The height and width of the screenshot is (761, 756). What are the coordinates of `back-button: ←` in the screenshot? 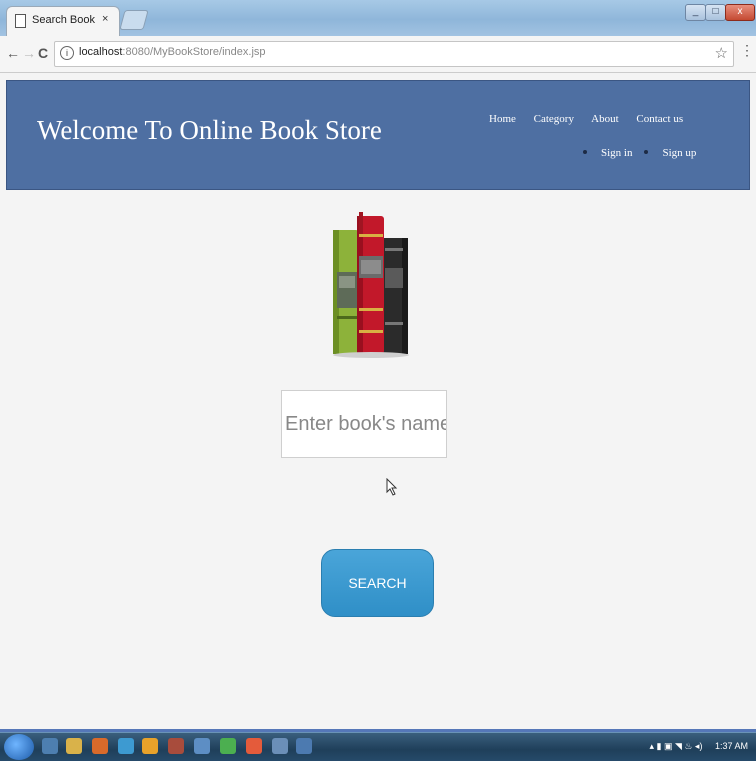 It's located at (13, 53).